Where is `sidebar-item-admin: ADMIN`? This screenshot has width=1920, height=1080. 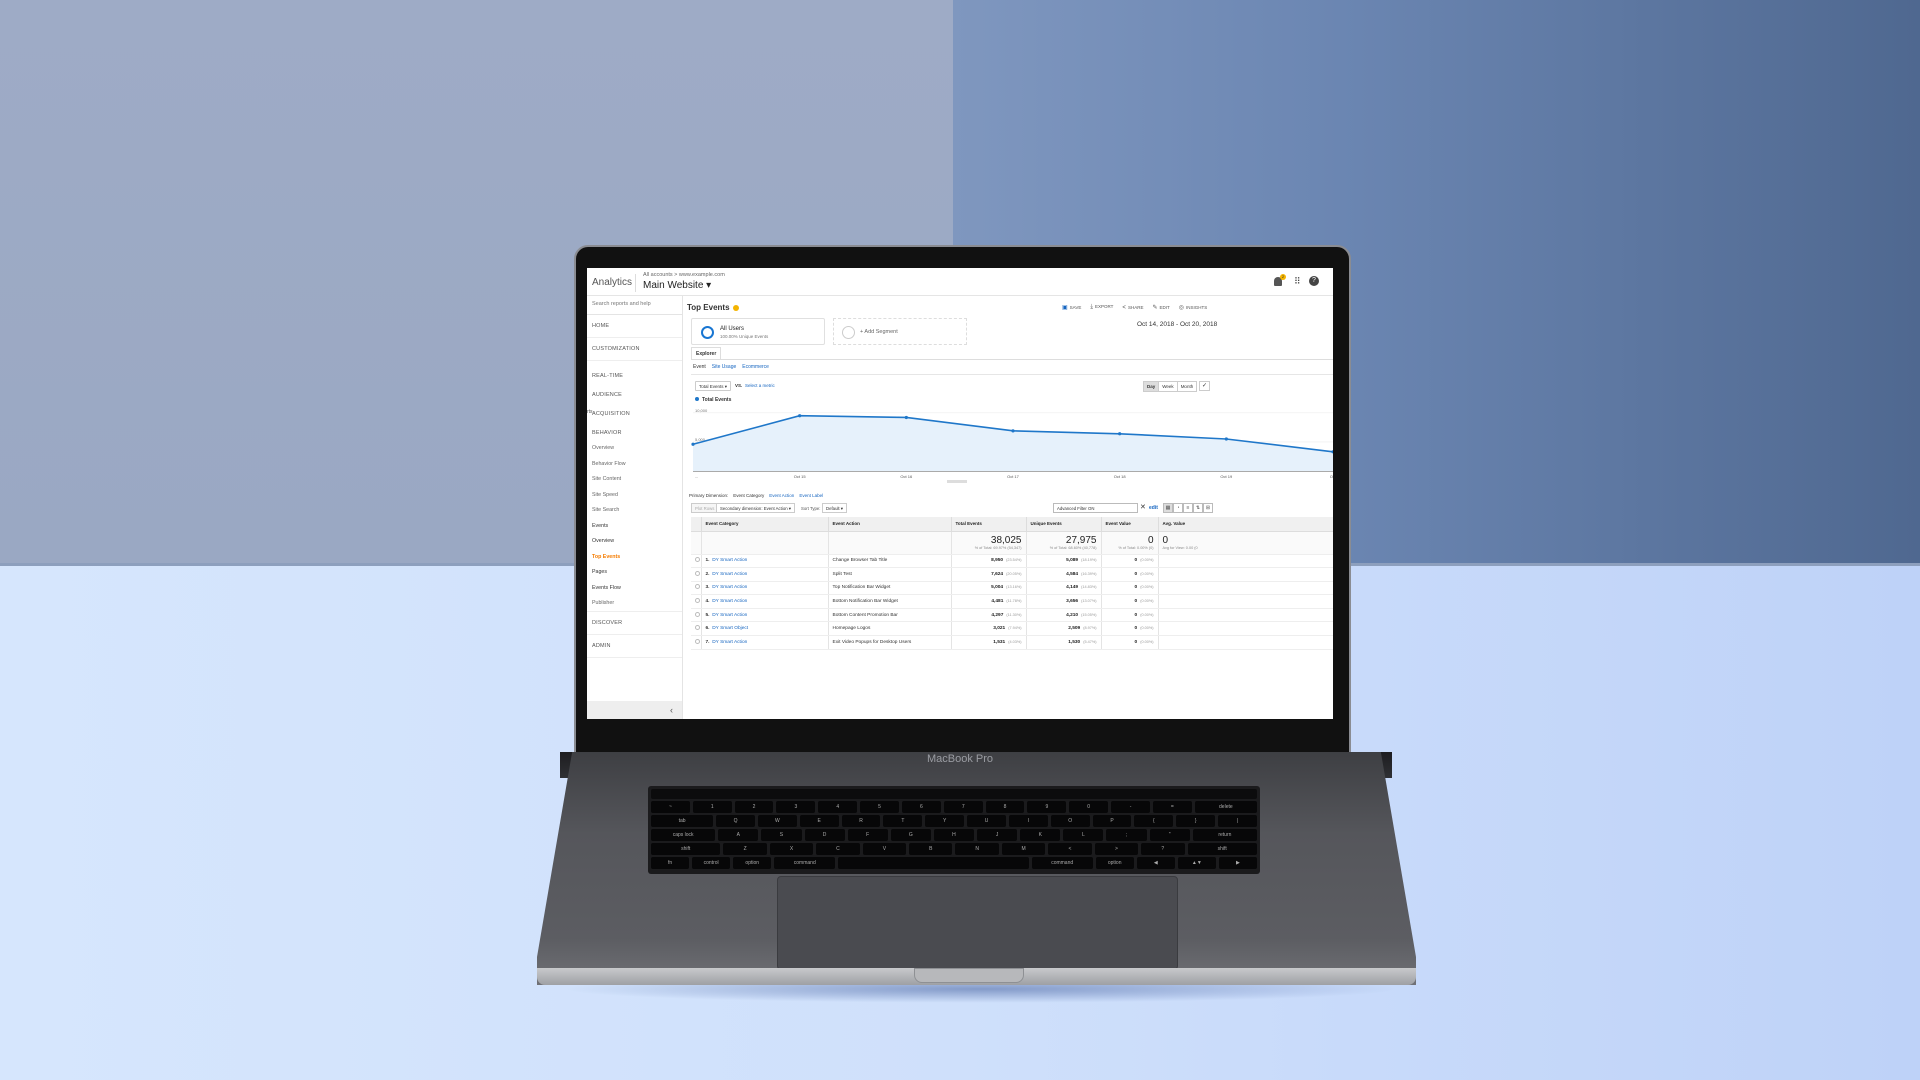
sidebar-item-admin: ADMIN is located at coordinates (634, 646).